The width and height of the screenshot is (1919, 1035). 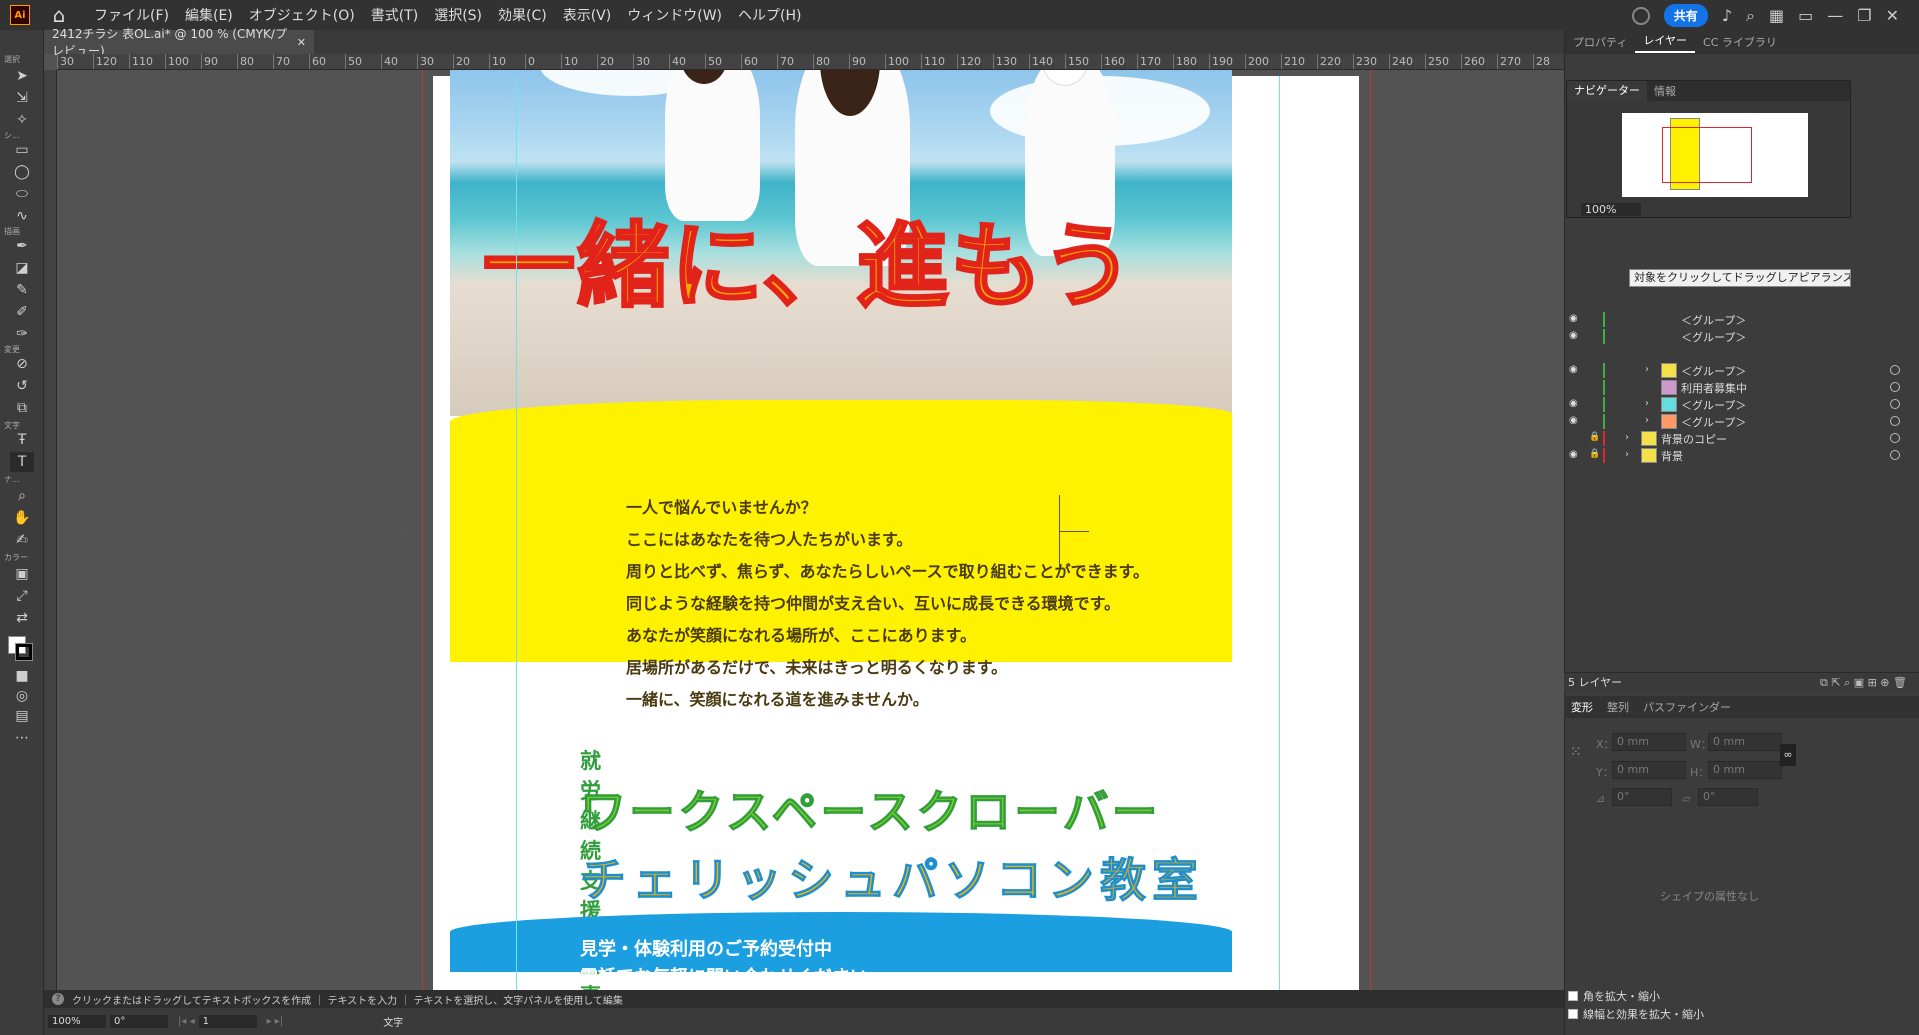 What do you see at coordinates (209, 15) in the screenshot?
I see `menu-edit: 編集(E)` at bounding box center [209, 15].